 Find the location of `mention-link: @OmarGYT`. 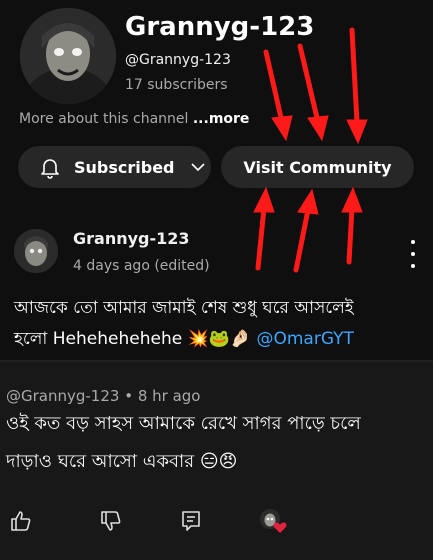

mention-link: @OmarGYT is located at coordinates (304, 339).